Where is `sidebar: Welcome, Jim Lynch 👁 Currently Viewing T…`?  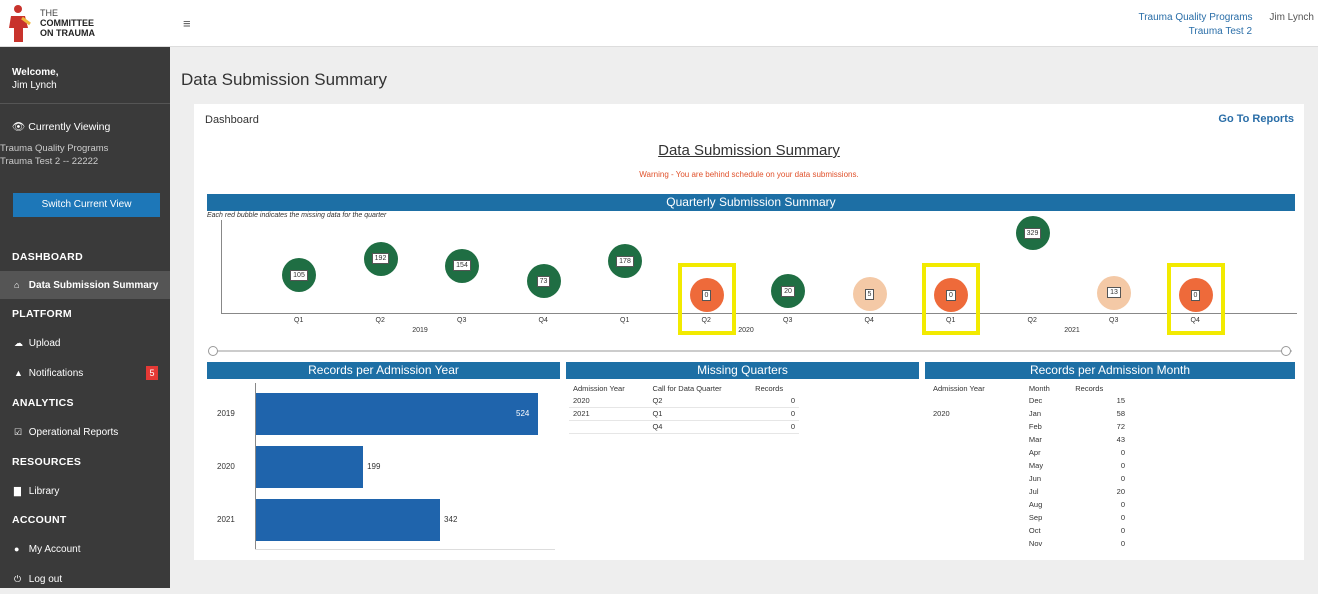
sidebar: Welcome, Jim Lynch 👁 Currently Viewing T… is located at coordinates (85, 317).